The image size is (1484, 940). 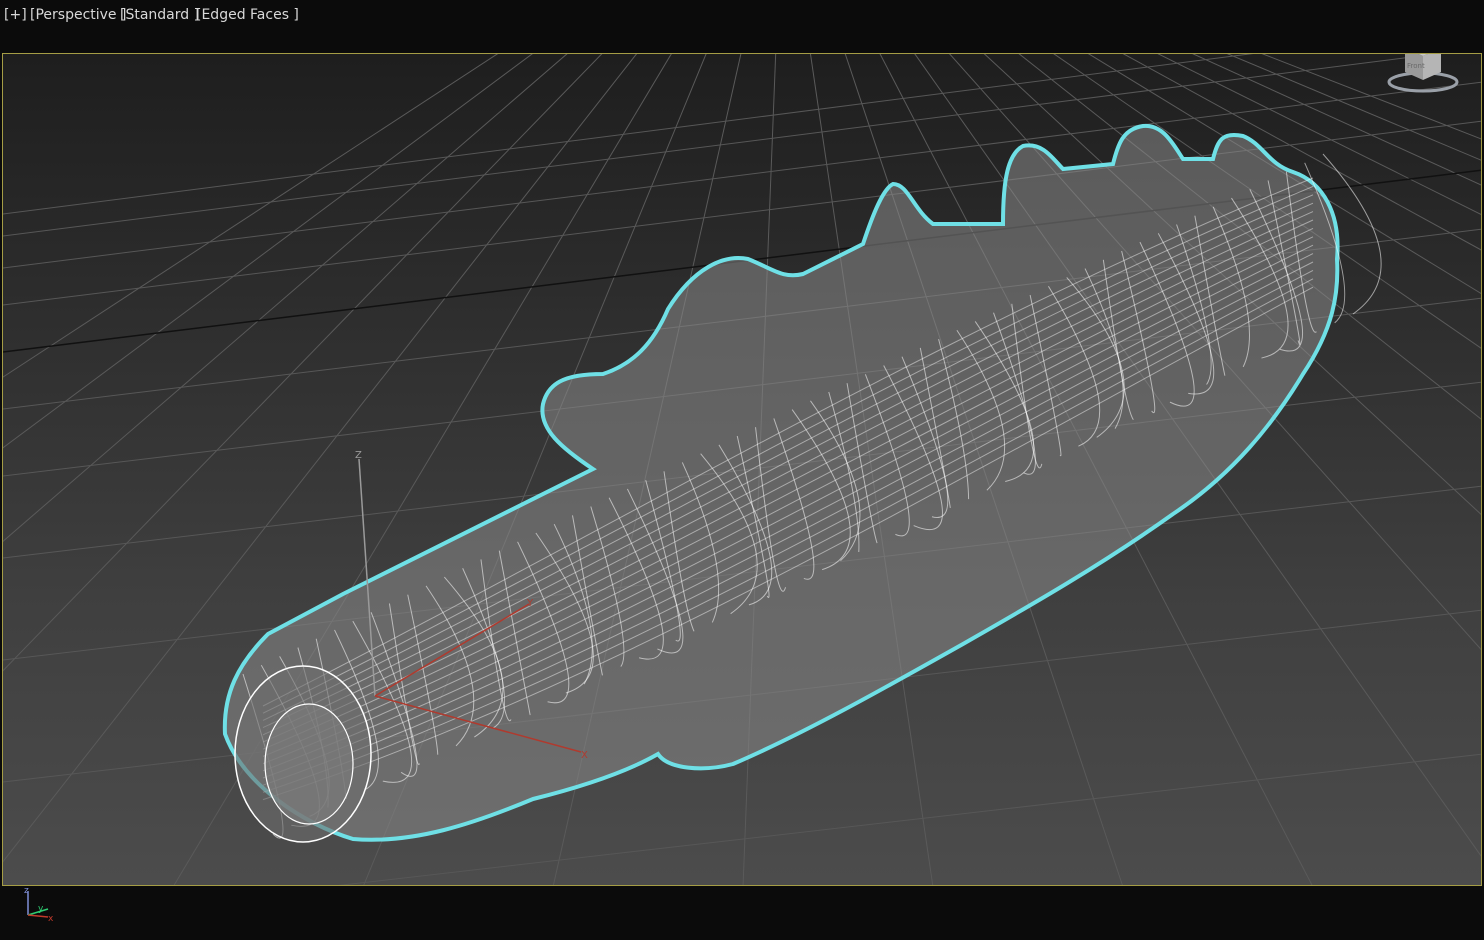 I want to click on gizmo-z-label: Z, so click(x=358, y=455).